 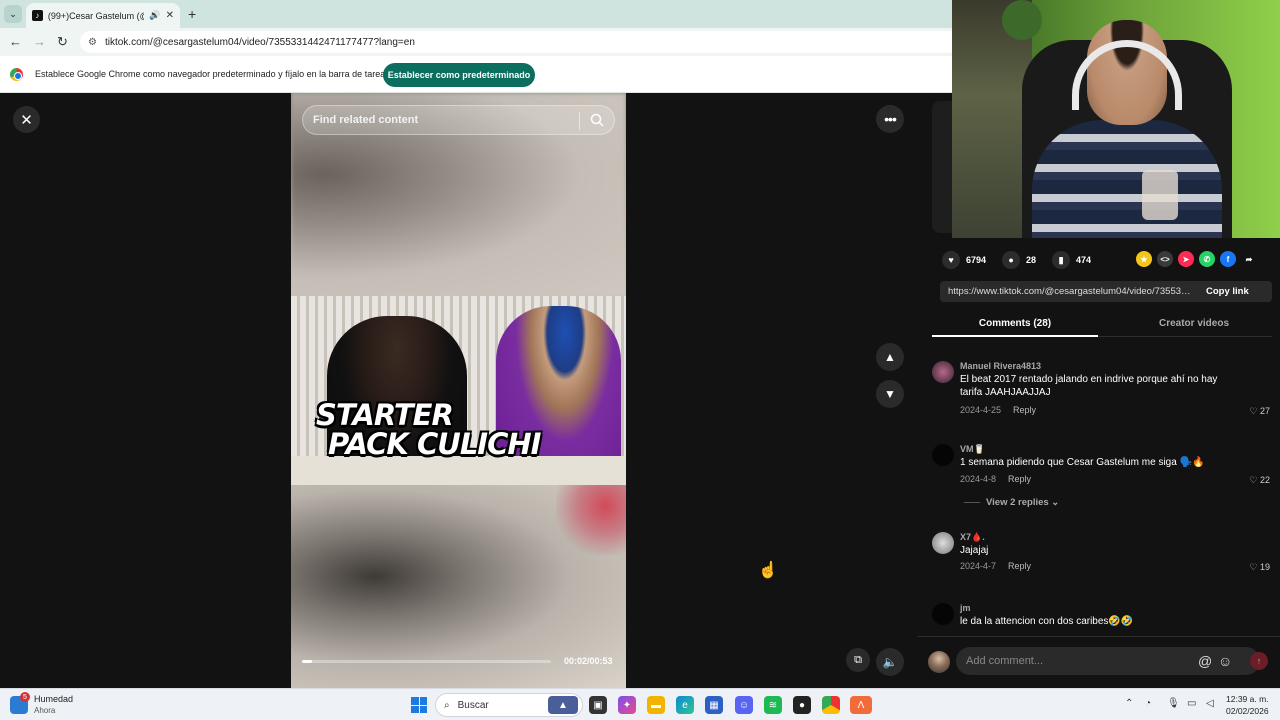 What do you see at coordinates (26, 119) in the screenshot?
I see `close-video-button: ✕` at bounding box center [26, 119].